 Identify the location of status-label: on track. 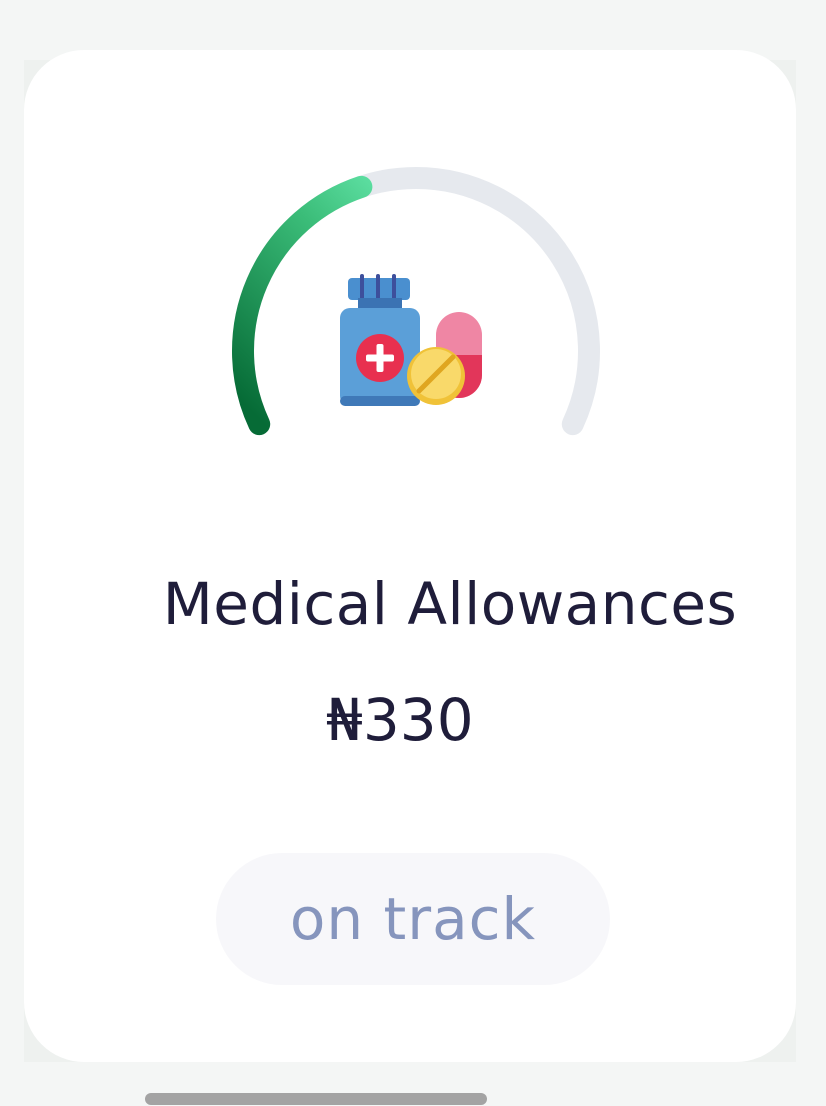
(413, 919).